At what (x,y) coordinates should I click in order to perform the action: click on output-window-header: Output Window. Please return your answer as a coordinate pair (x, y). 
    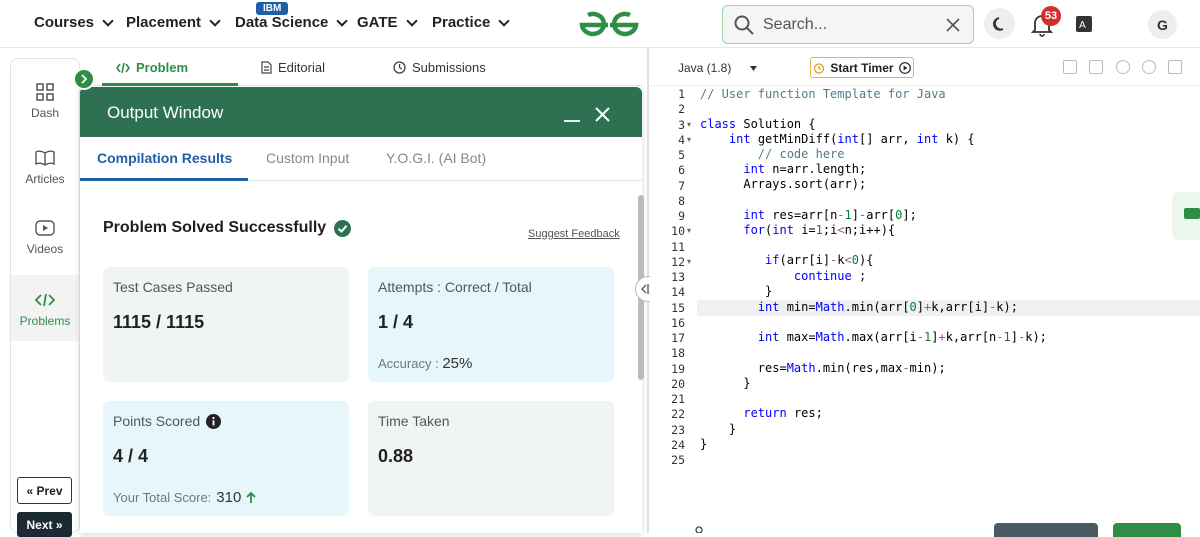
    Looking at the image, I should click on (361, 112).